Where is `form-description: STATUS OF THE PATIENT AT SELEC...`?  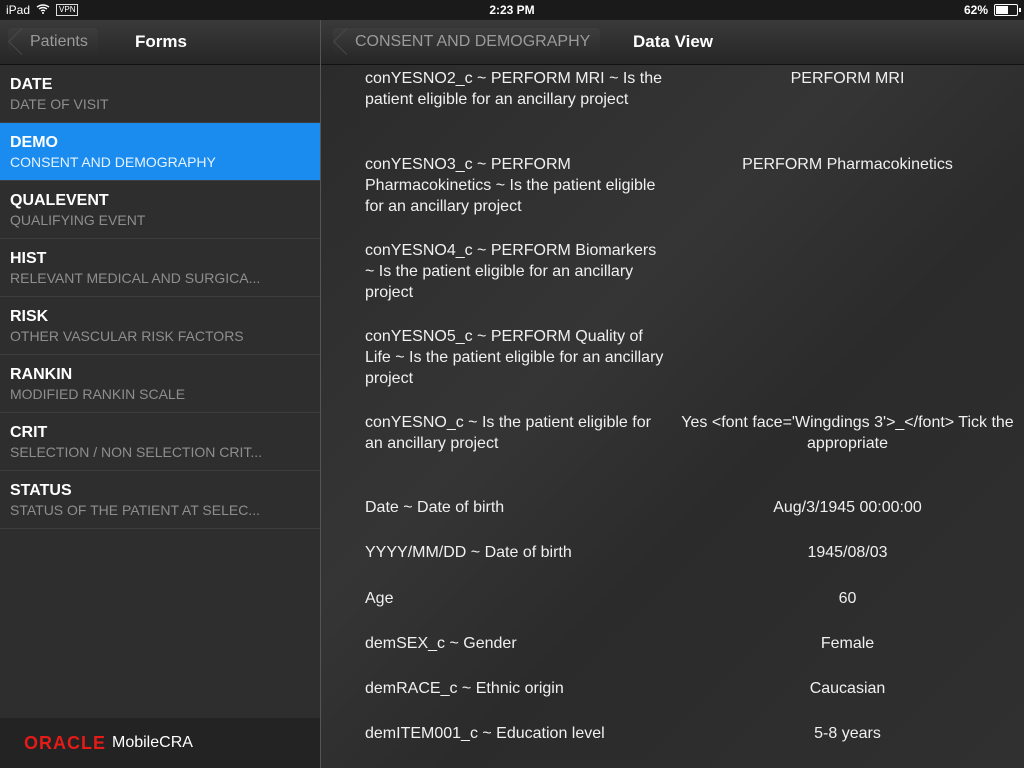
form-description: STATUS OF THE PATIENT AT SELEC... is located at coordinates (135, 510).